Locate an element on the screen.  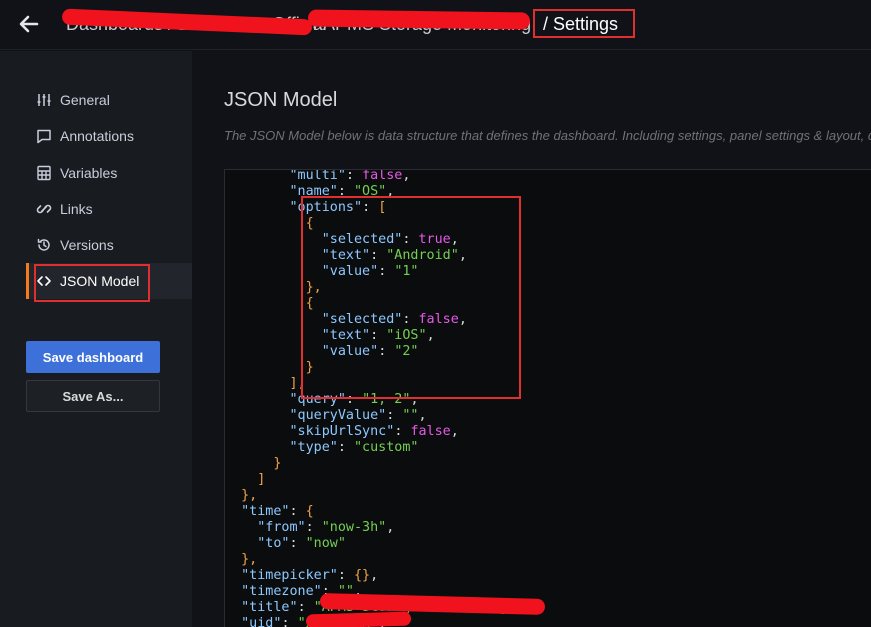
code-line: "multi": false, is located at coordinates (350, 176).